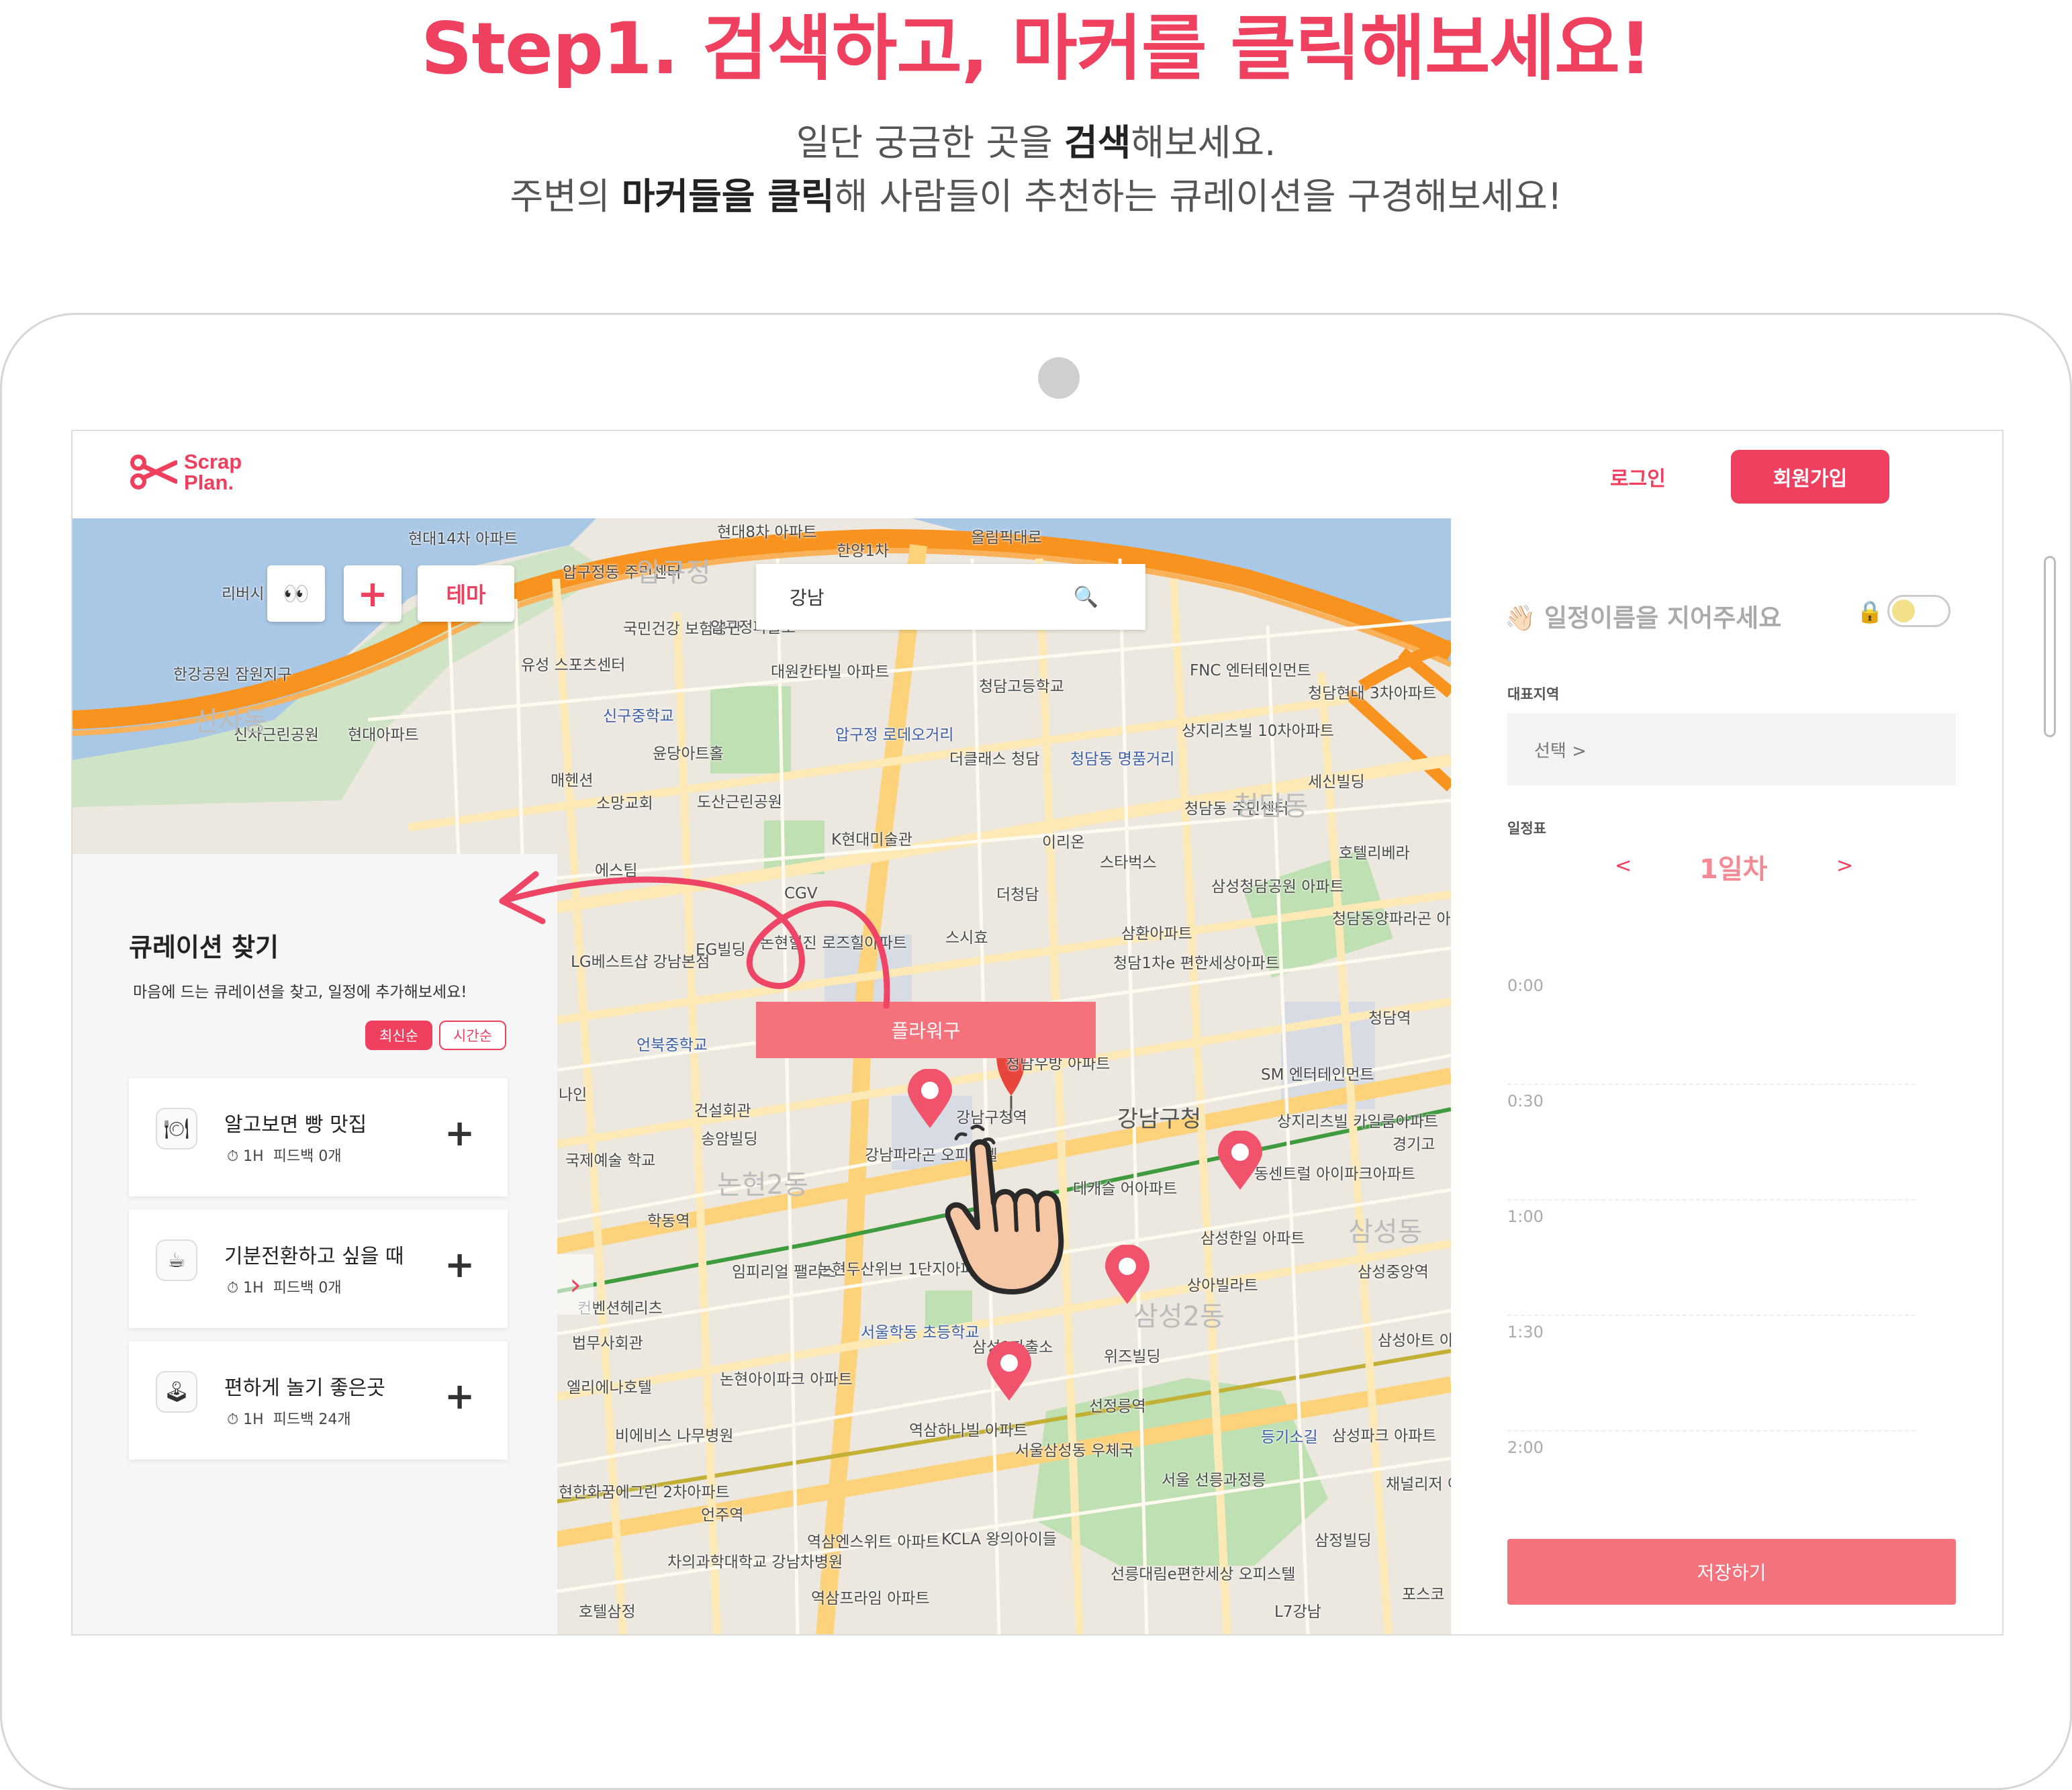 This screenshot has height=1790, width=2072. I want to click on view-toggle-button: 👀, so click(296, 593).